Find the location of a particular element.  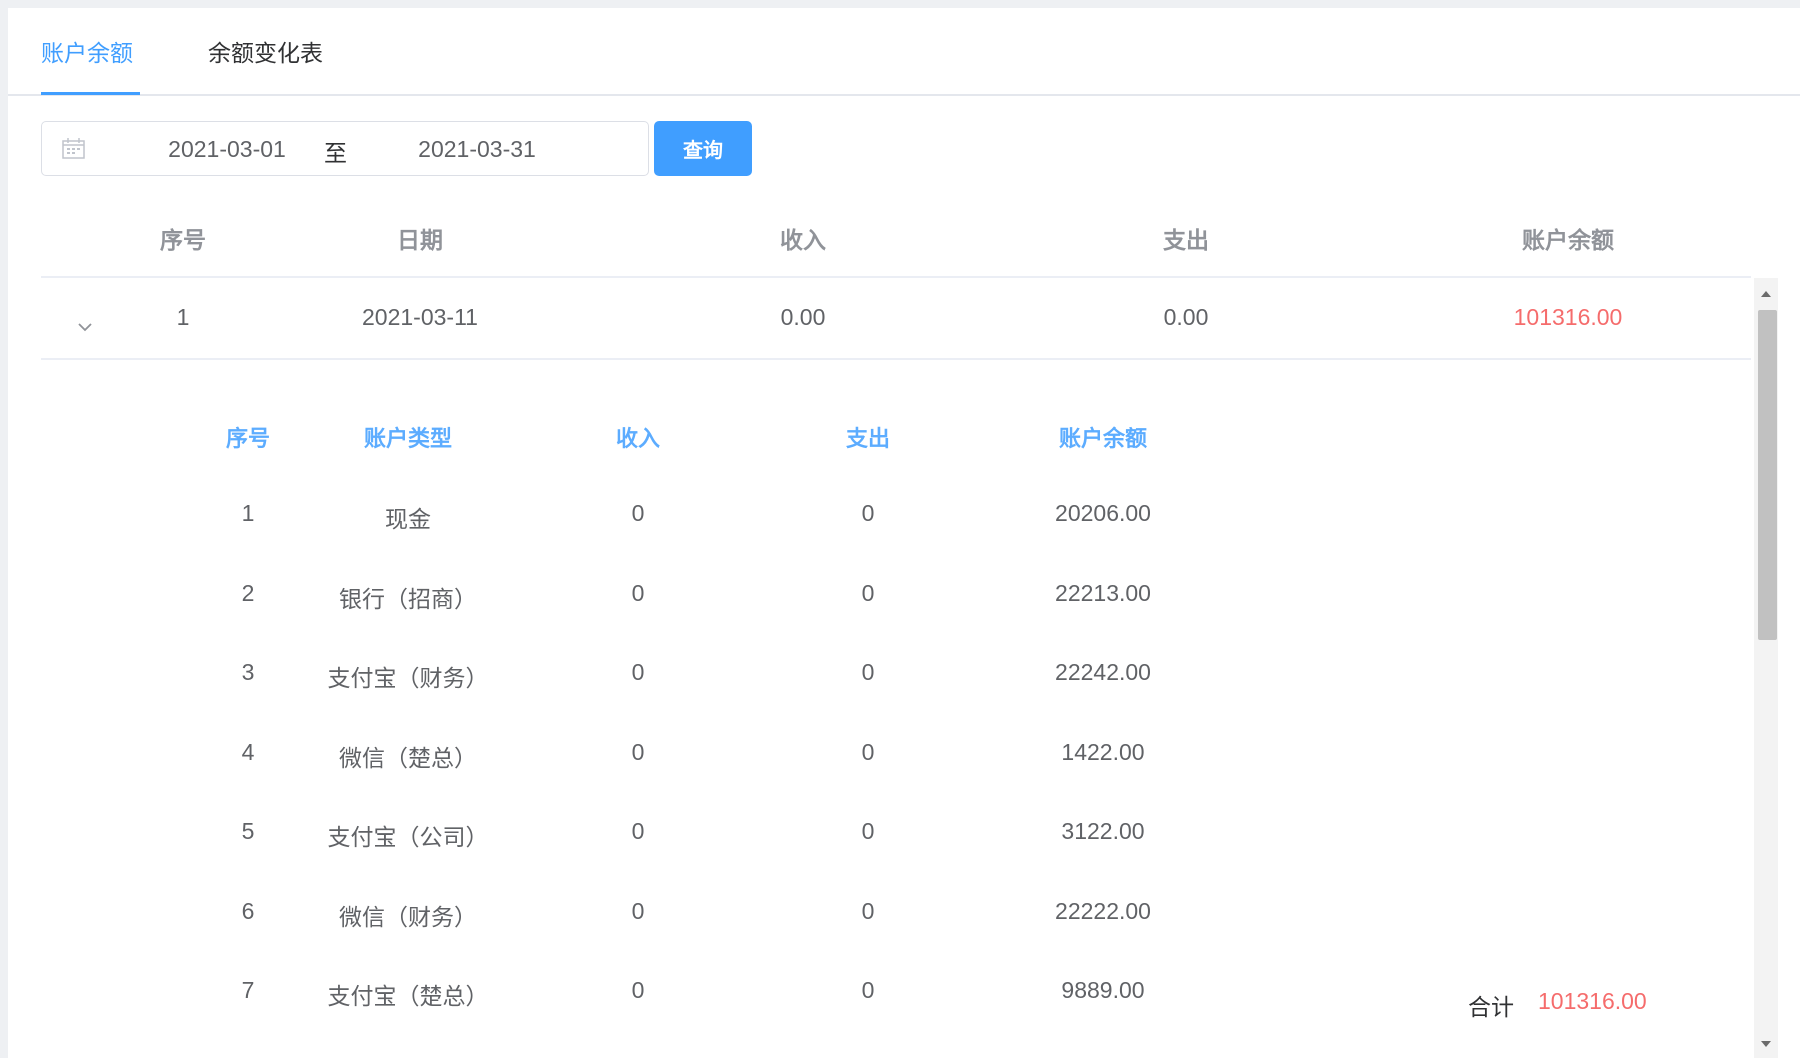

row-date: 2021-03-11 is located at coordinates (420, 317).